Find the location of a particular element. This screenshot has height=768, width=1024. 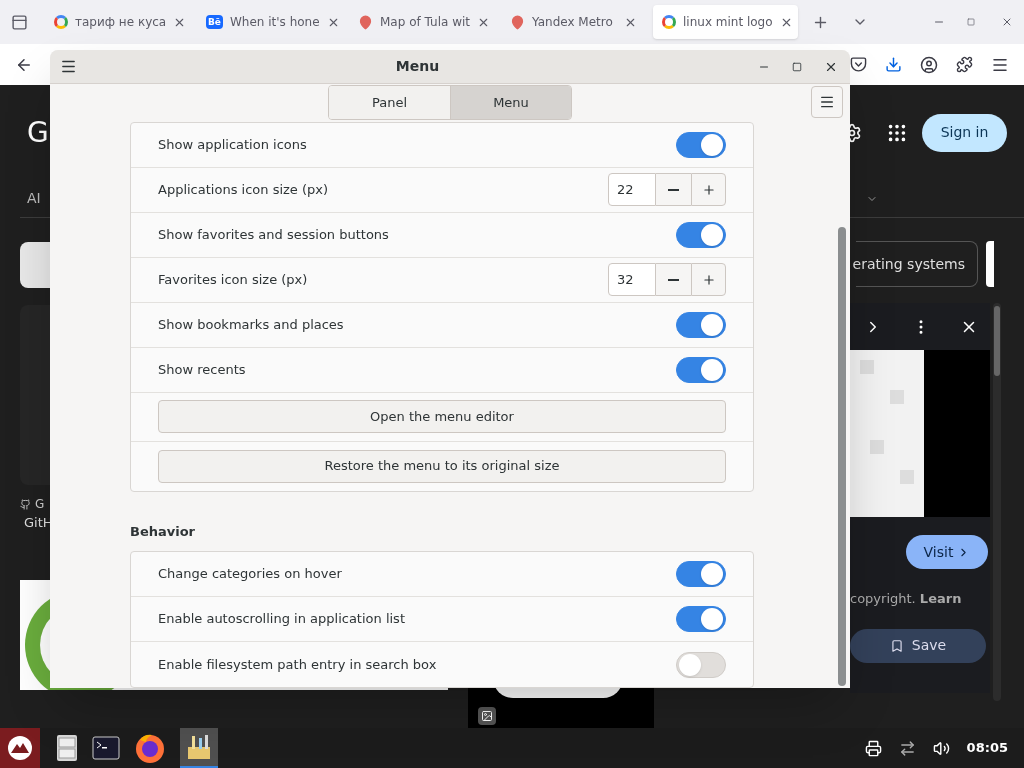

save-button: Save is located at coordinates (918, 645).